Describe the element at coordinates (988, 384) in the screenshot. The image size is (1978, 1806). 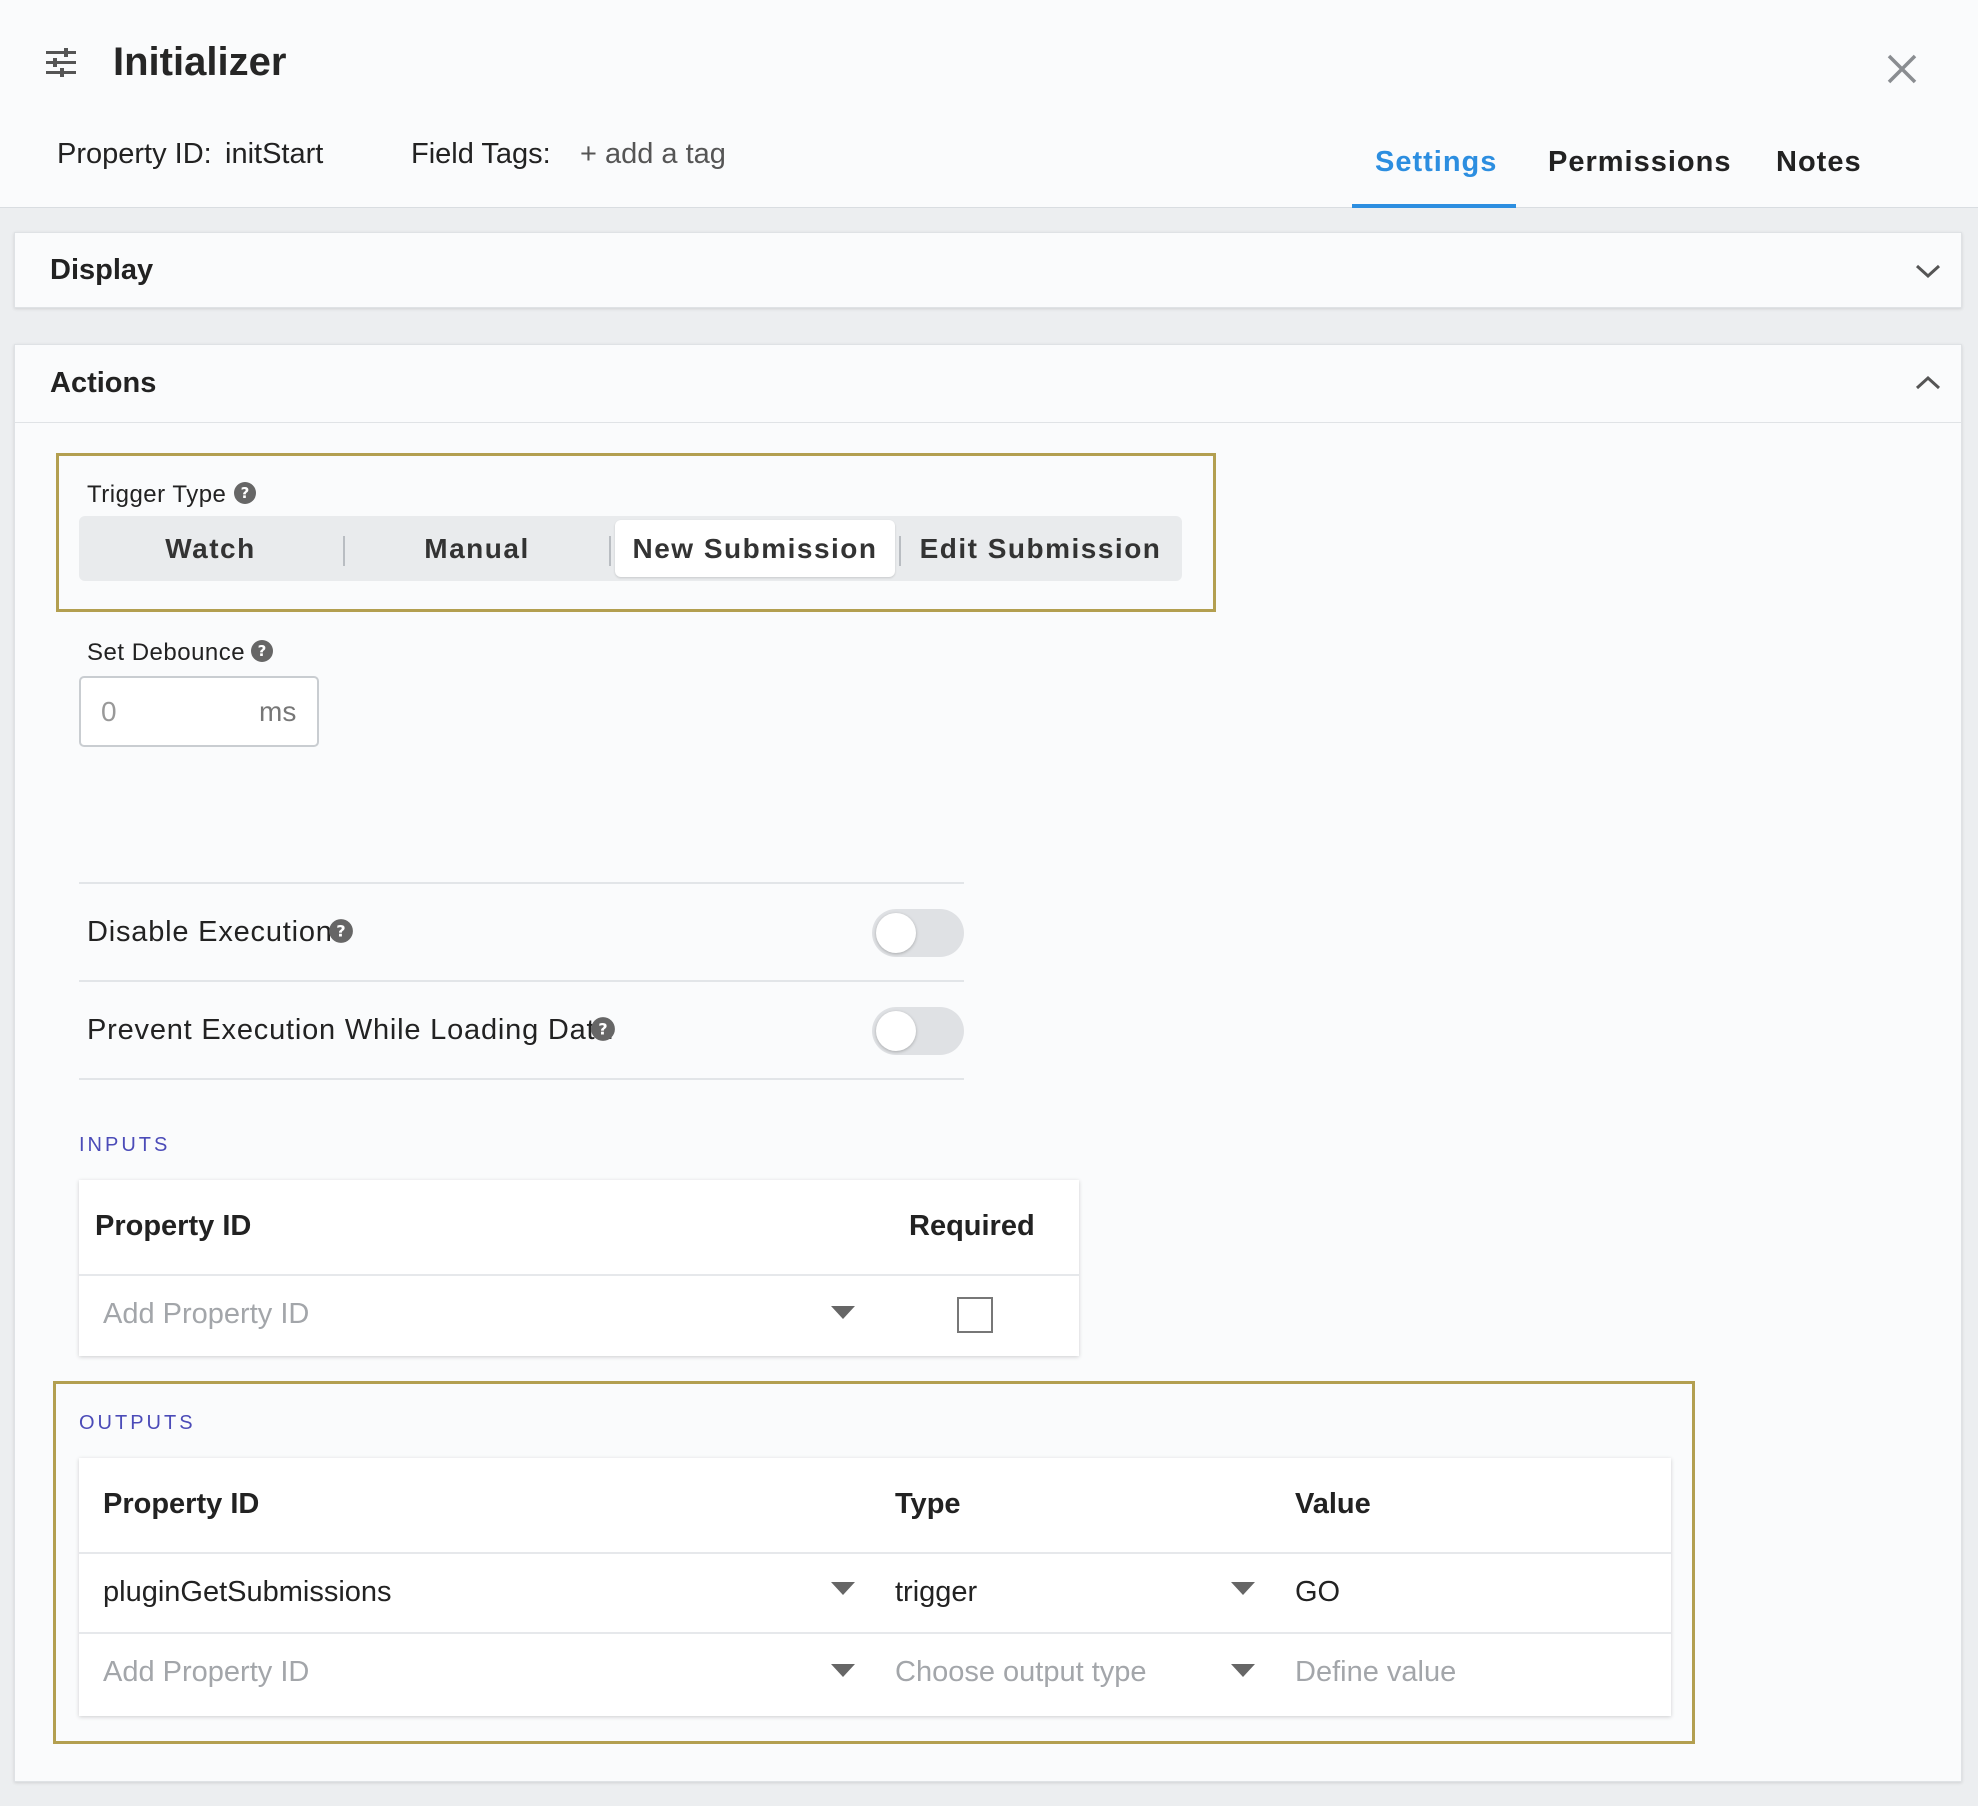
I see `actions-panel-header: Actions` at that location.